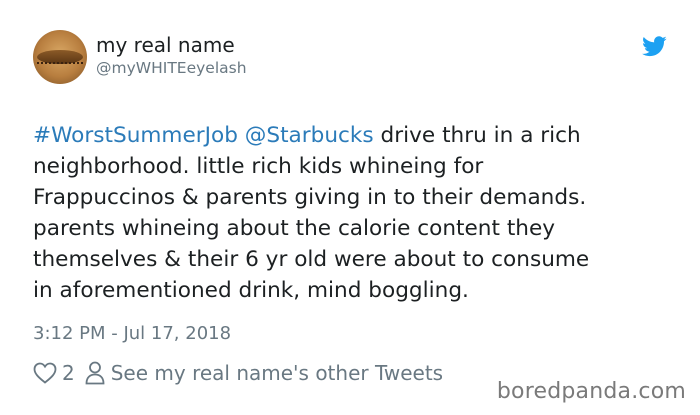 Image resolution: width=700 pixels, height=415 pixels. I want to click on twitter-bird-icon, so click(654, 46).